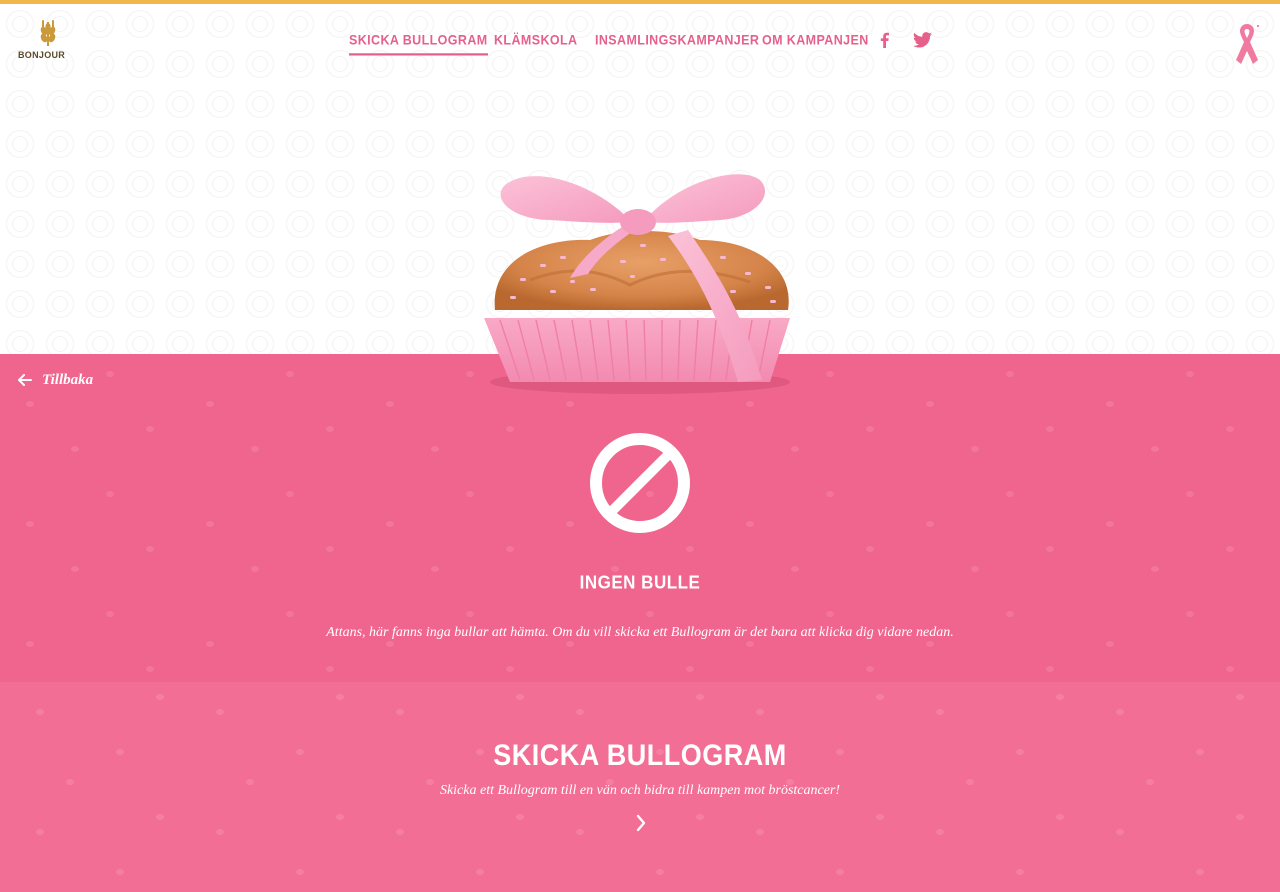 The height and width of the screenshot is (892, 1280). I want to click on back-label: Tillbaka, so click(68, 379).